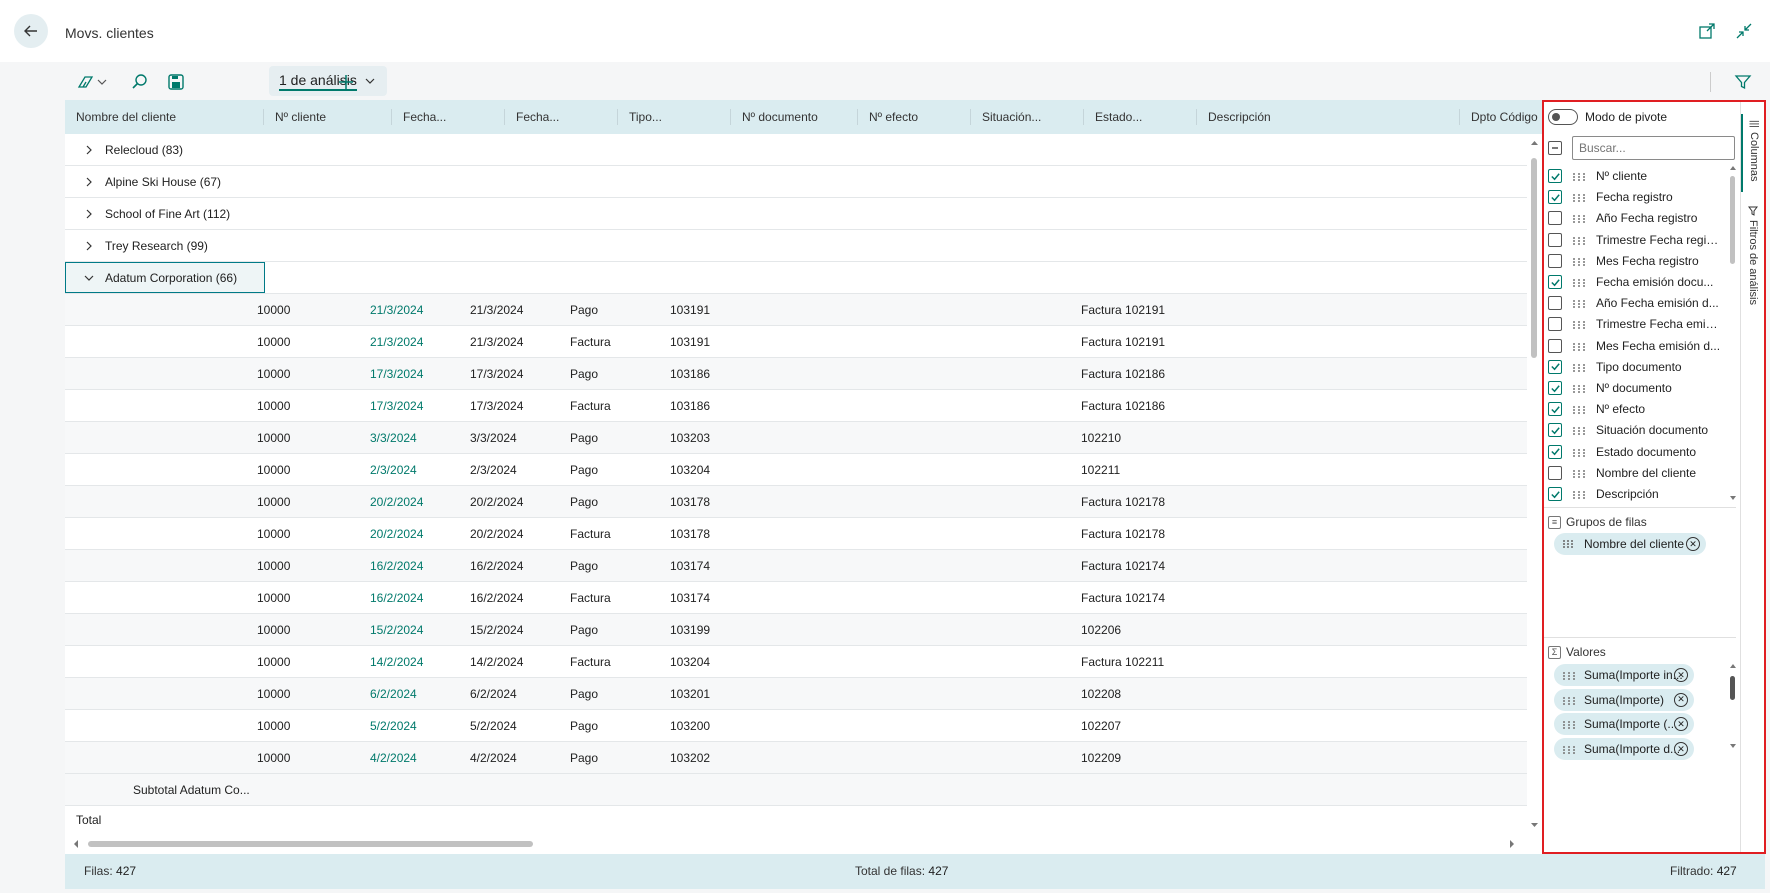  Describe the element at coordinates (393, 470) in the screenshot. I see `cell-fecha-registro: 2/3/2024` at that location.